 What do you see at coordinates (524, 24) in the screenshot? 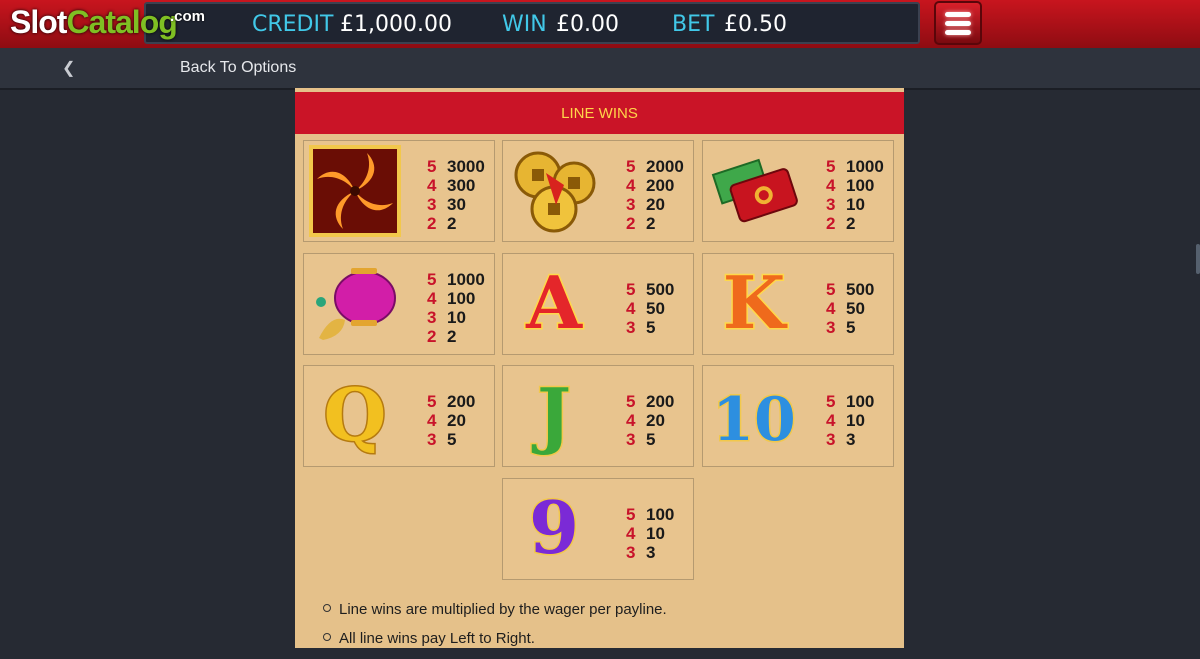
I see `win-label: WIN` at bounding box center [524, 24].